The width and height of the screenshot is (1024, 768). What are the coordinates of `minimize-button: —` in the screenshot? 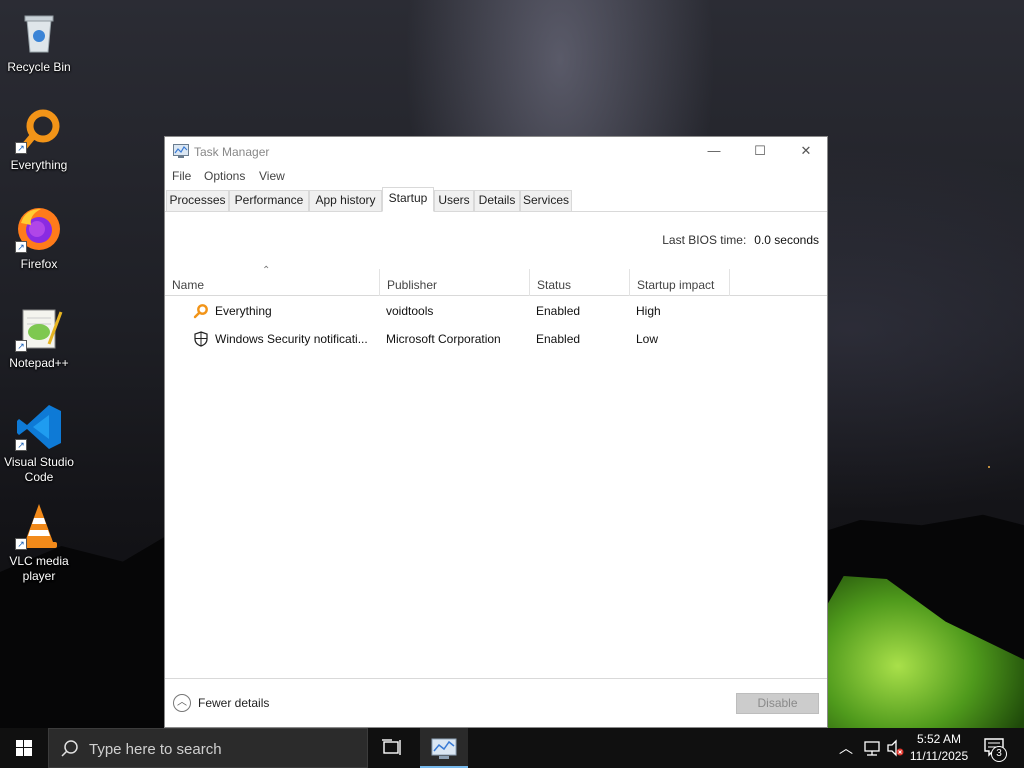 It's located at (714, 151).